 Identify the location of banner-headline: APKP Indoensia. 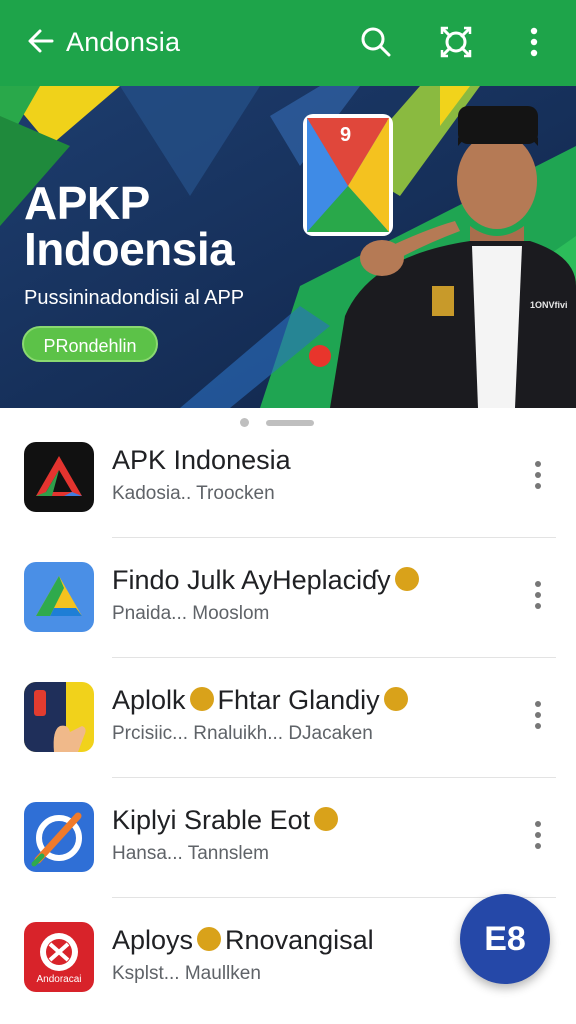
(129, 226).